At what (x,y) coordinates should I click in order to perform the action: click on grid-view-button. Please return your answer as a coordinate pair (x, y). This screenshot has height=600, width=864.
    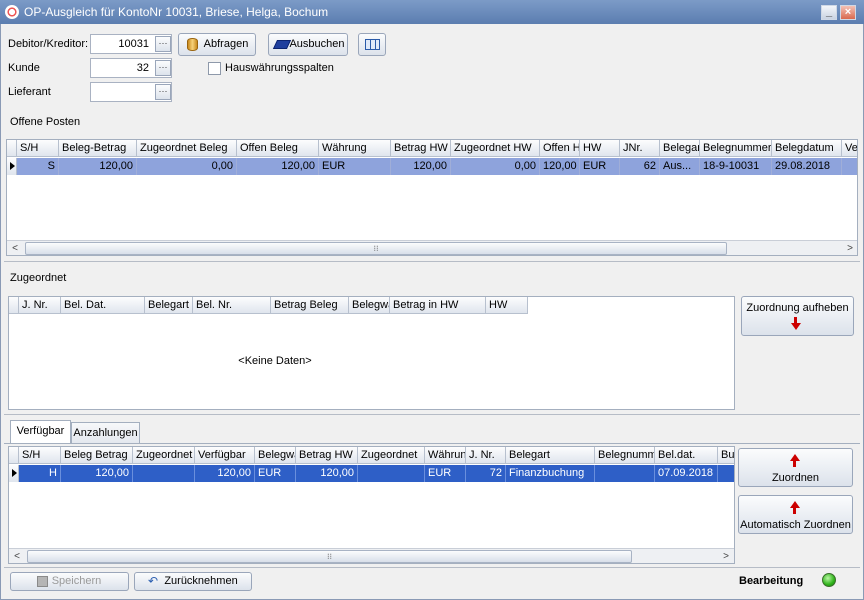
    Looking at the image, I should click on (372, 44).